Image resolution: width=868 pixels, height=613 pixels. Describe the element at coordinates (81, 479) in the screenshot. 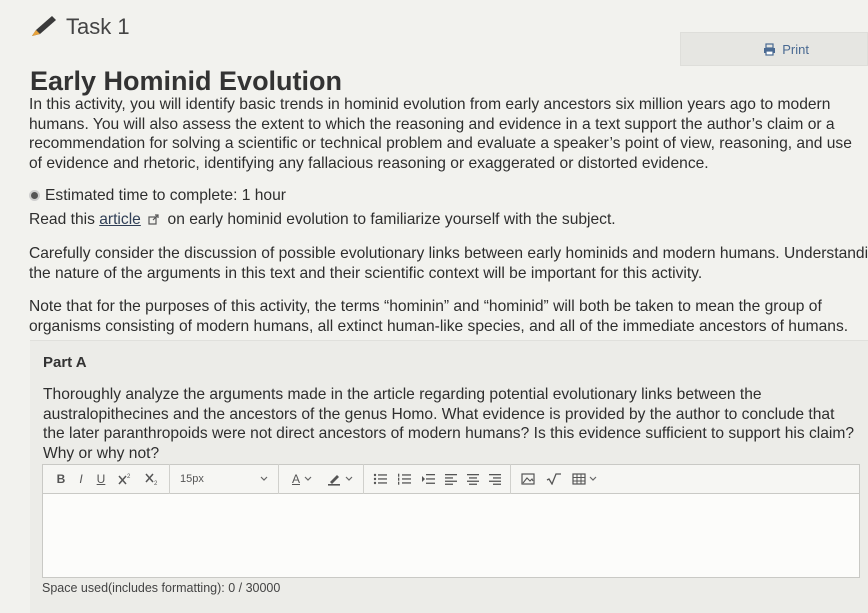

I see `italic-button: I` at that location.